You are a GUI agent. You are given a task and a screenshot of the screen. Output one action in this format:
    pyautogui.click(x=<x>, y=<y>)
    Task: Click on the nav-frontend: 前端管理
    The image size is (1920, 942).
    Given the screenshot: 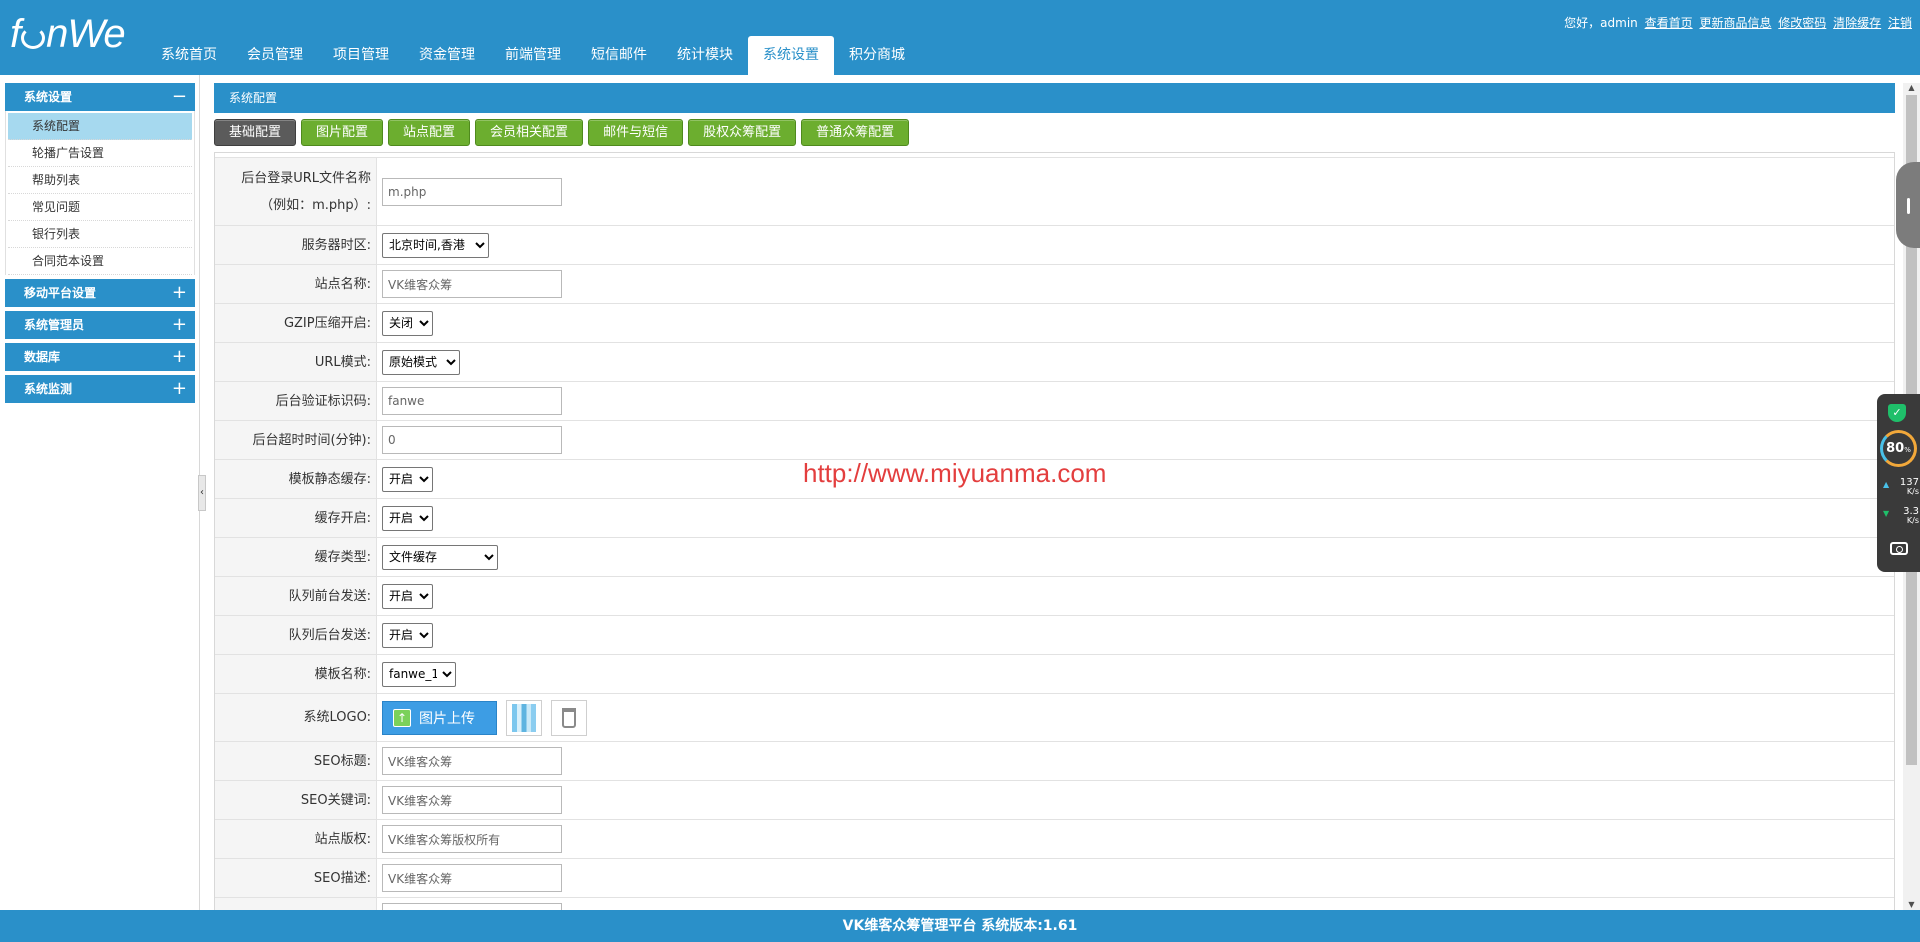 What is the action you would take?
    pyautogui.click(x=533, y=55)
    